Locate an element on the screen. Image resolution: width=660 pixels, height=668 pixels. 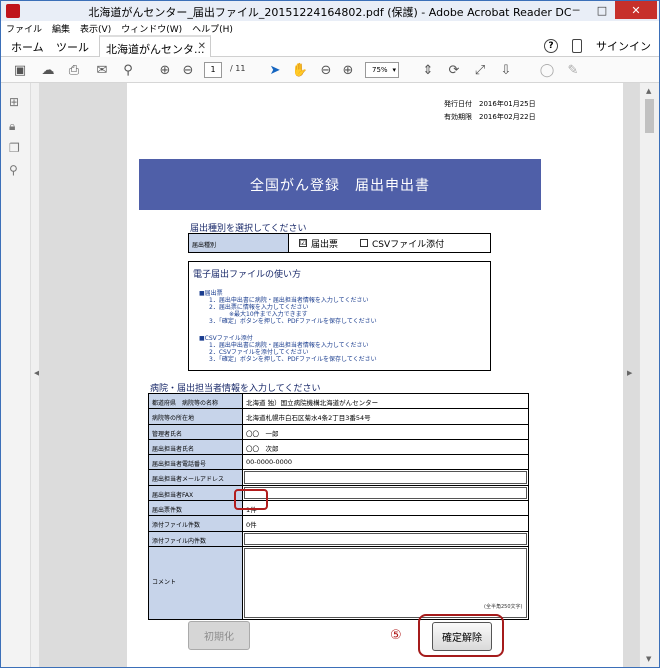
char-limit-note: (全半角250文字) is located at coordinates (503, 607).